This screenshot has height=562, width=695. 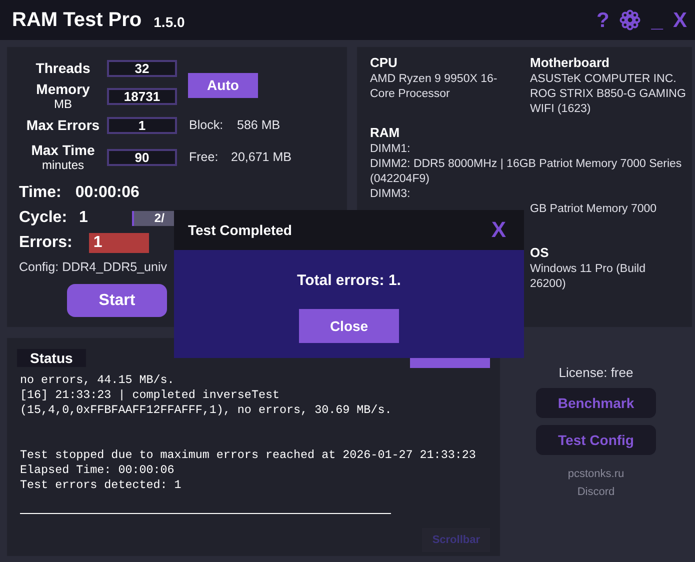 What do you see at coordinates (63, 125) in the screenshot?
I see `field-label: Max Errors` at bounding box center [63, 125].